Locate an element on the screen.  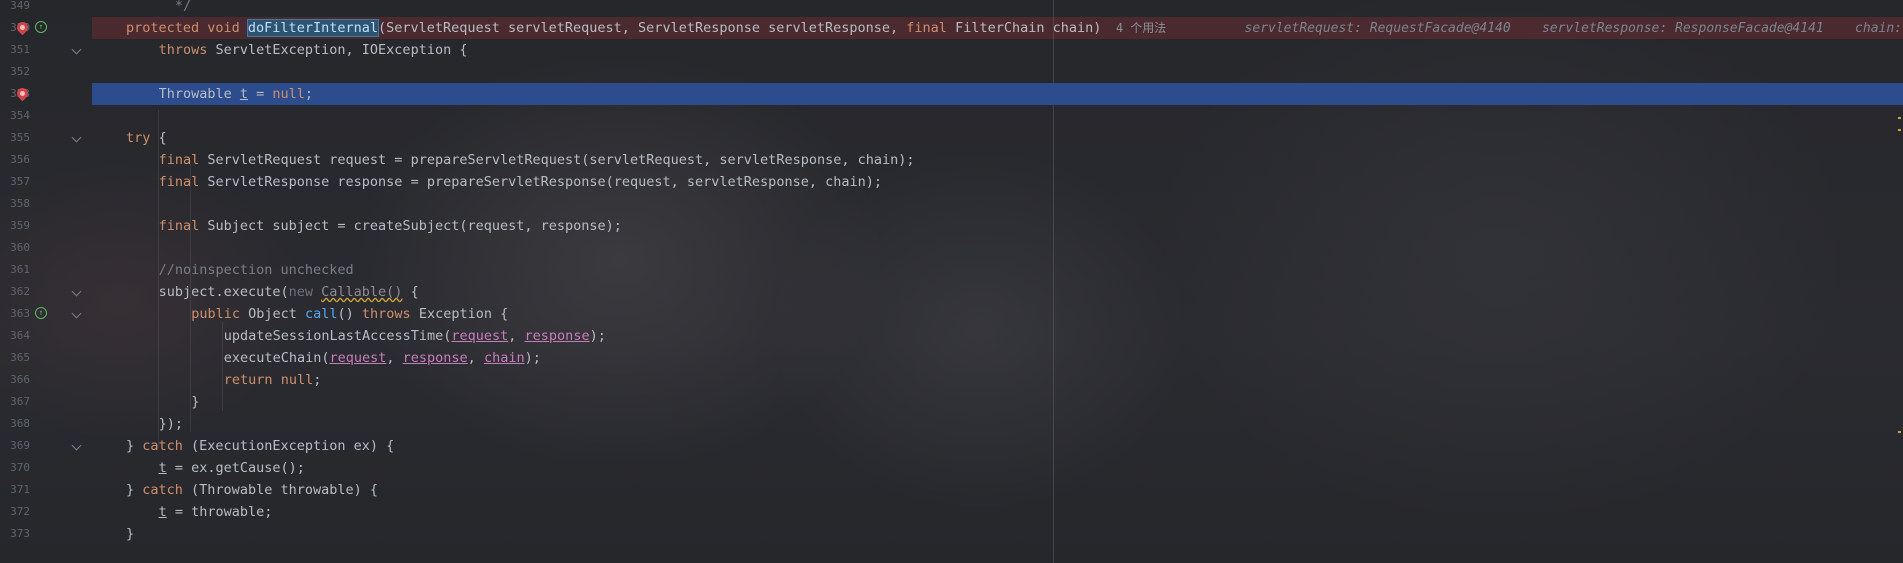
code-line: 353Throwable t = null; is located at coordinates (951, 94).